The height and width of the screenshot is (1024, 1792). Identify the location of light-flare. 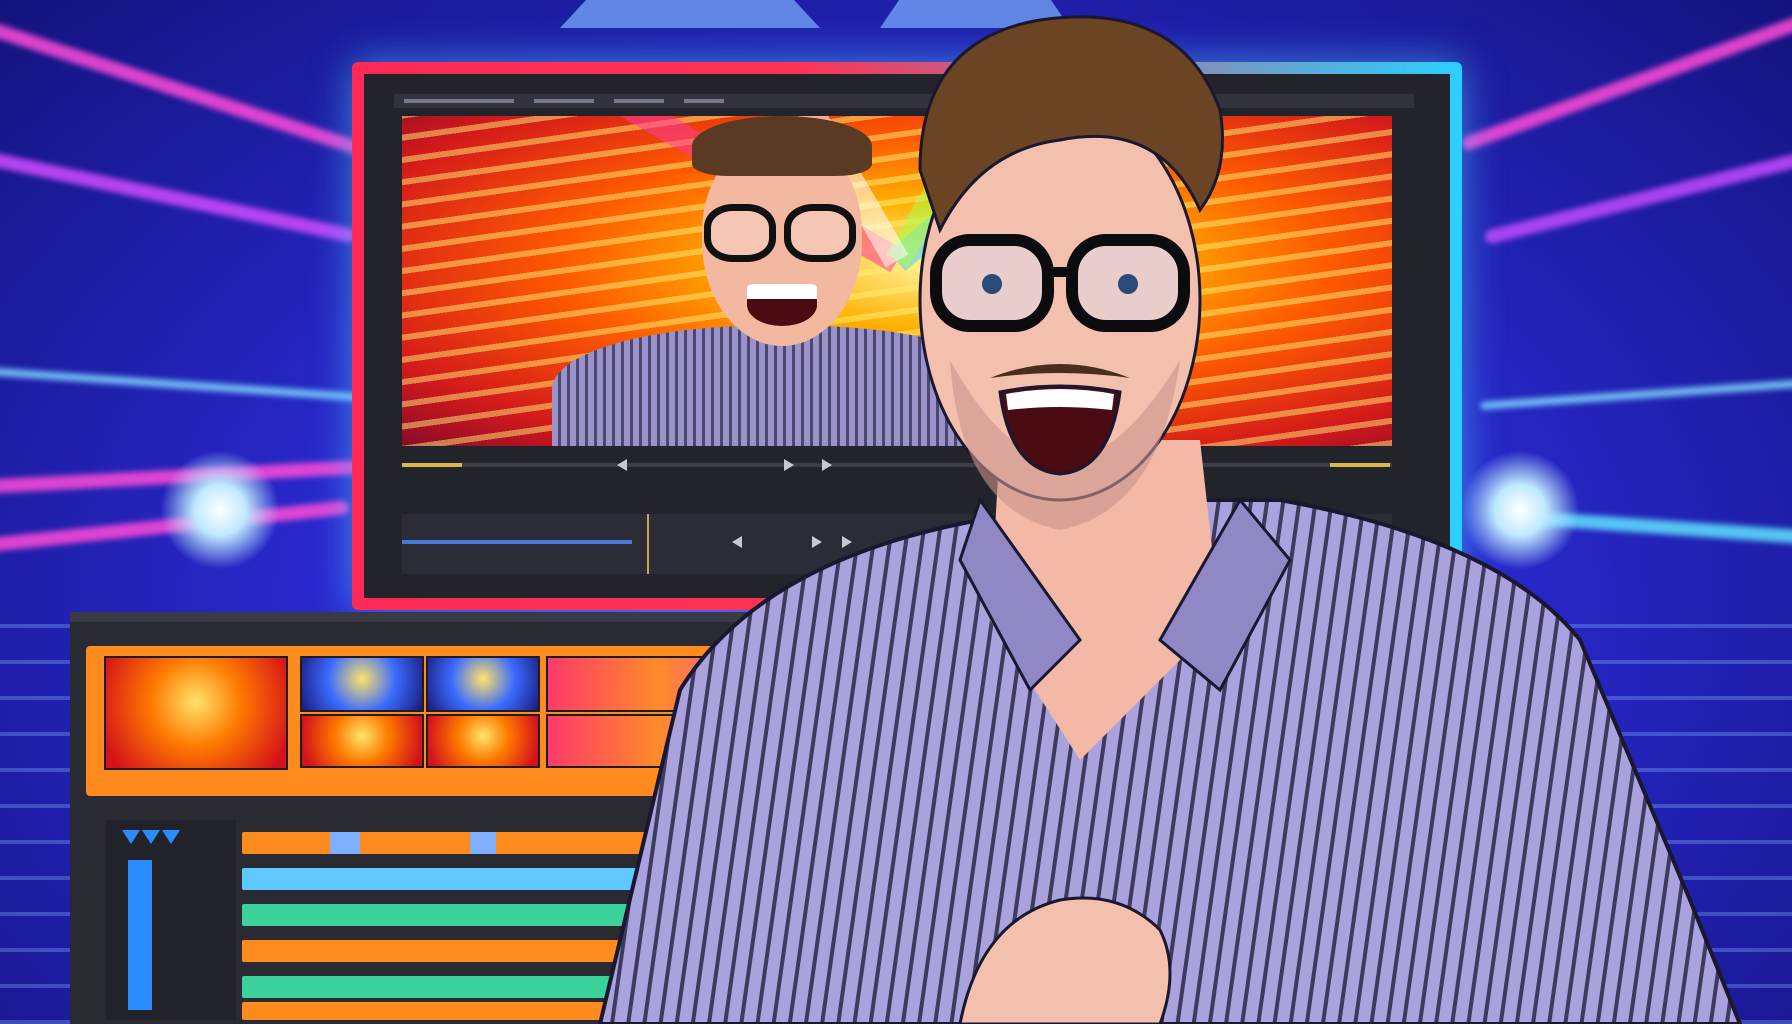
(220, 510).